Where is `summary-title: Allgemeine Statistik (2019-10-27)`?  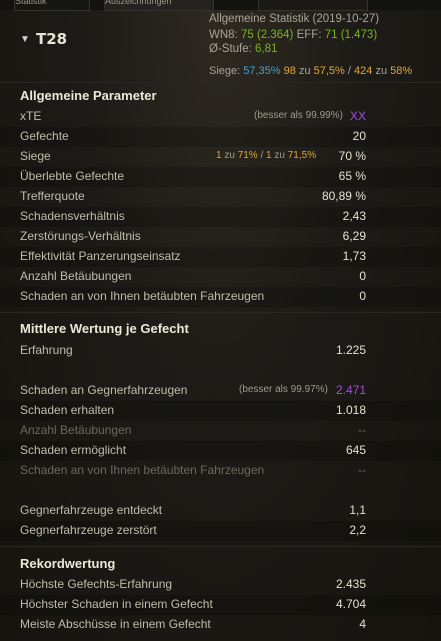
summary-title: Allgemeine Statistik (2019-10-27) is located at coordinates (294, 19).